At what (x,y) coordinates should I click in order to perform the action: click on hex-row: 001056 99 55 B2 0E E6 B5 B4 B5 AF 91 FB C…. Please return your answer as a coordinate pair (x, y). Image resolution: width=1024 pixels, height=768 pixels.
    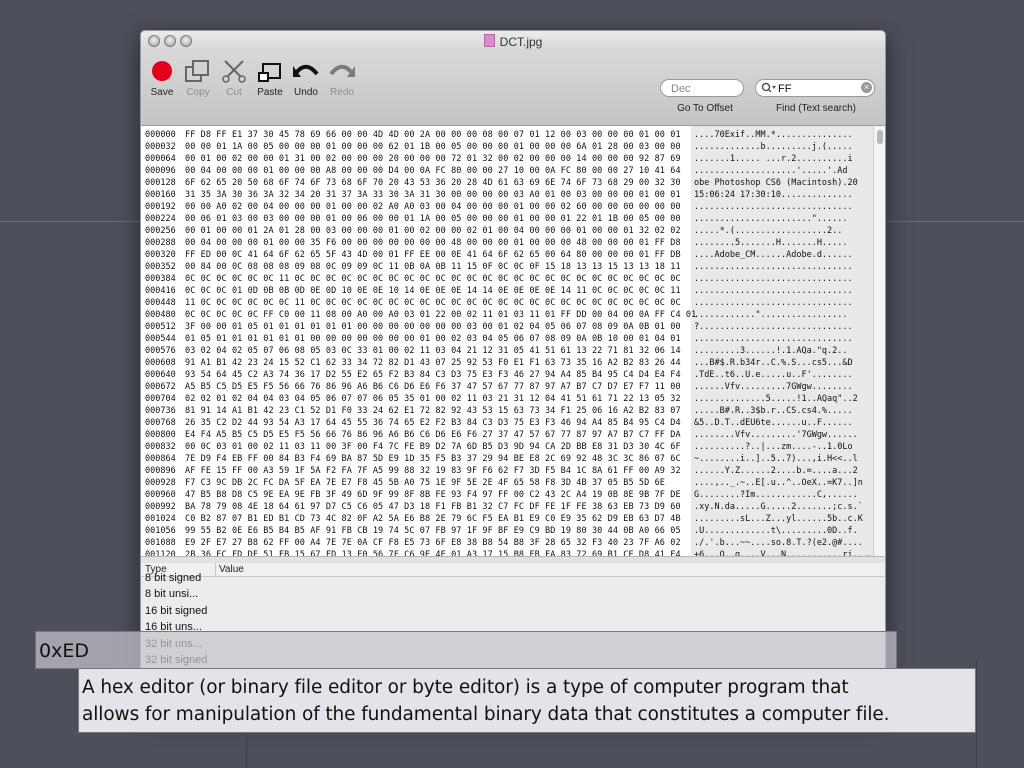
    Looking at the image, I should click on (415, 531).